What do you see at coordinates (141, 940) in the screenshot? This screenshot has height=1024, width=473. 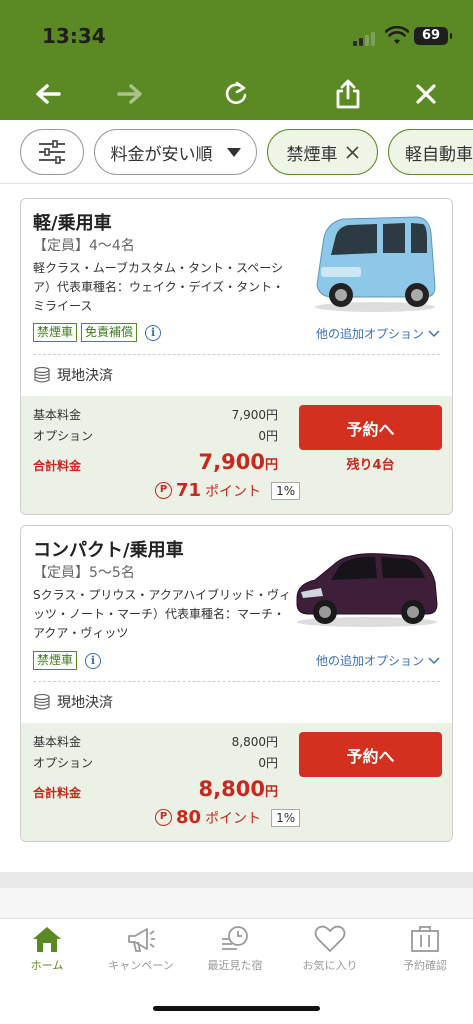 I see `megaphone-icon` at bounding box center [141, 940].